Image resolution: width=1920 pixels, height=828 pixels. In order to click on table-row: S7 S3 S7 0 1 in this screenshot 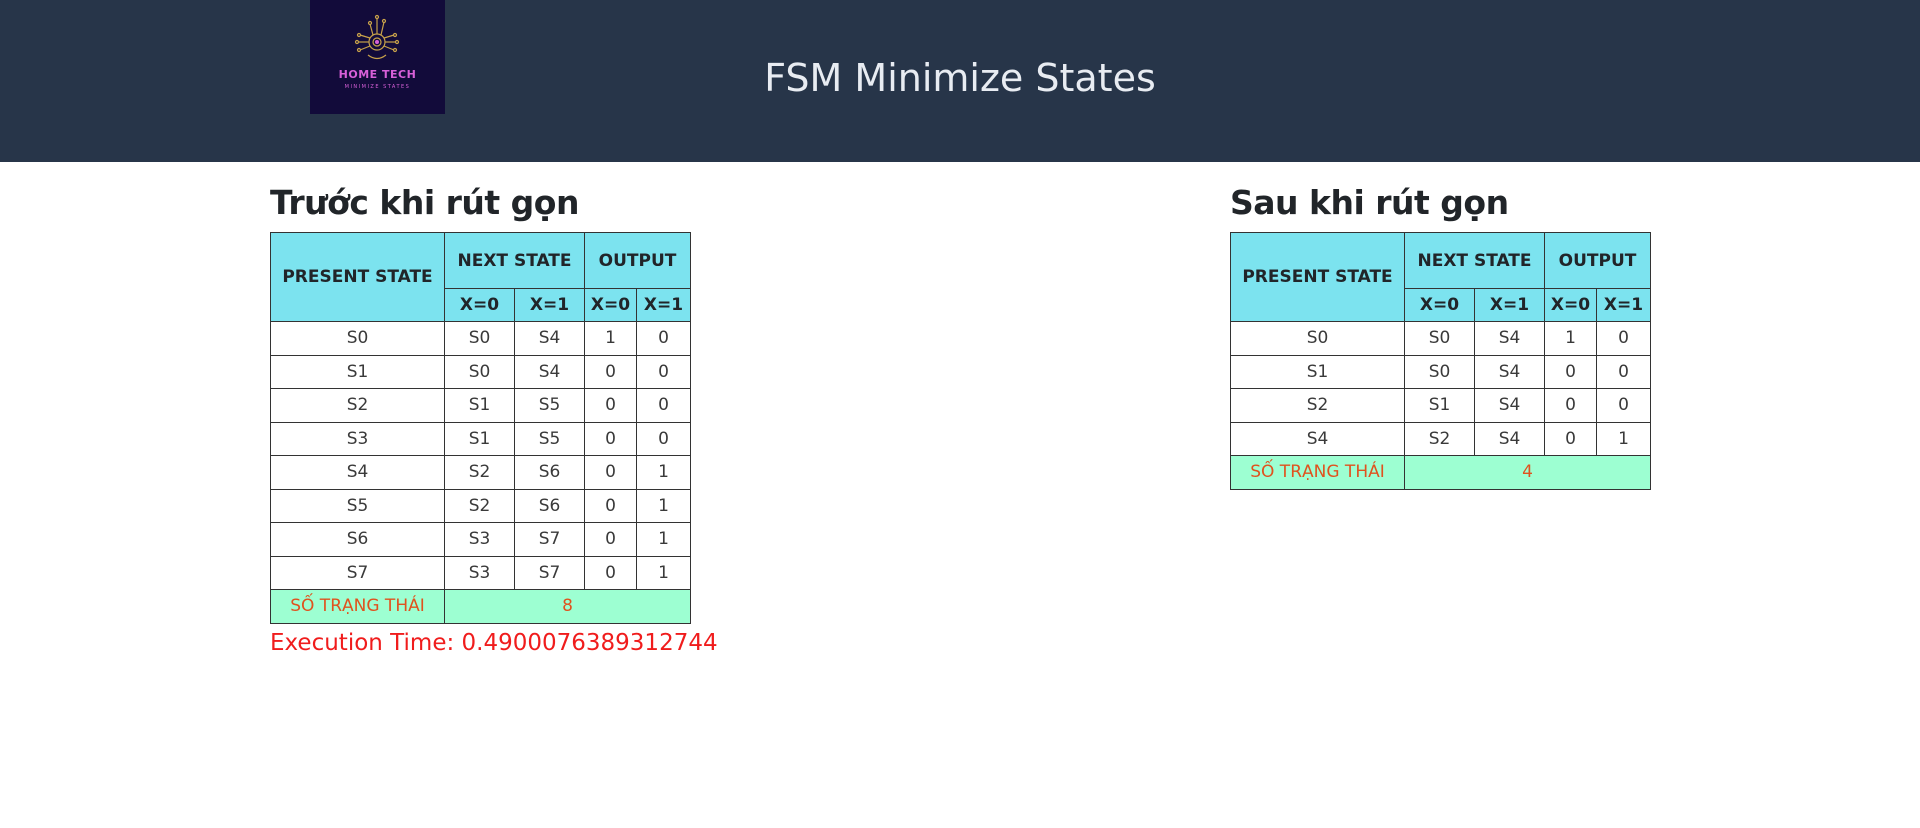, I will do `click(480, 572)`.